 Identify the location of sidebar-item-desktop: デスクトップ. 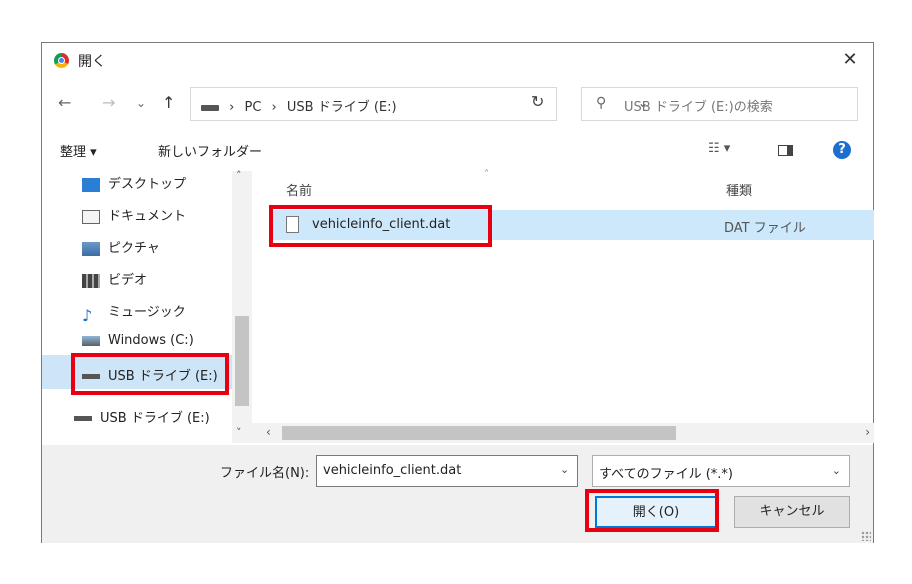
(134, 185).